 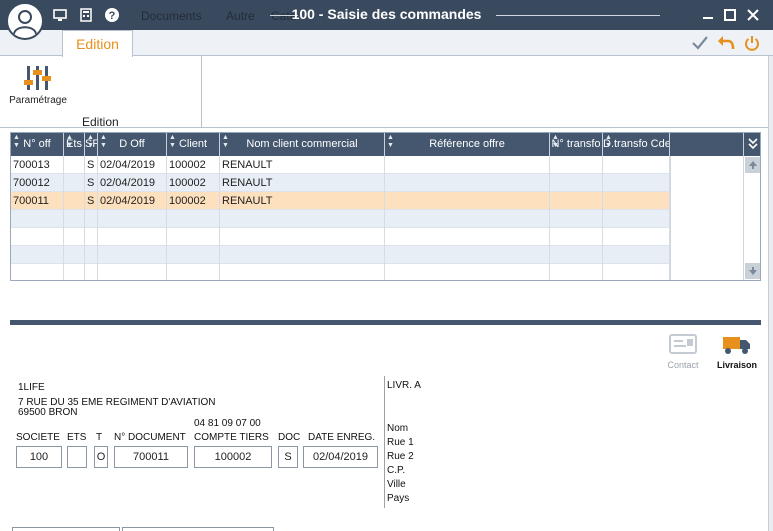 I want to click on pane-splitter, so click(x=385, y=322).